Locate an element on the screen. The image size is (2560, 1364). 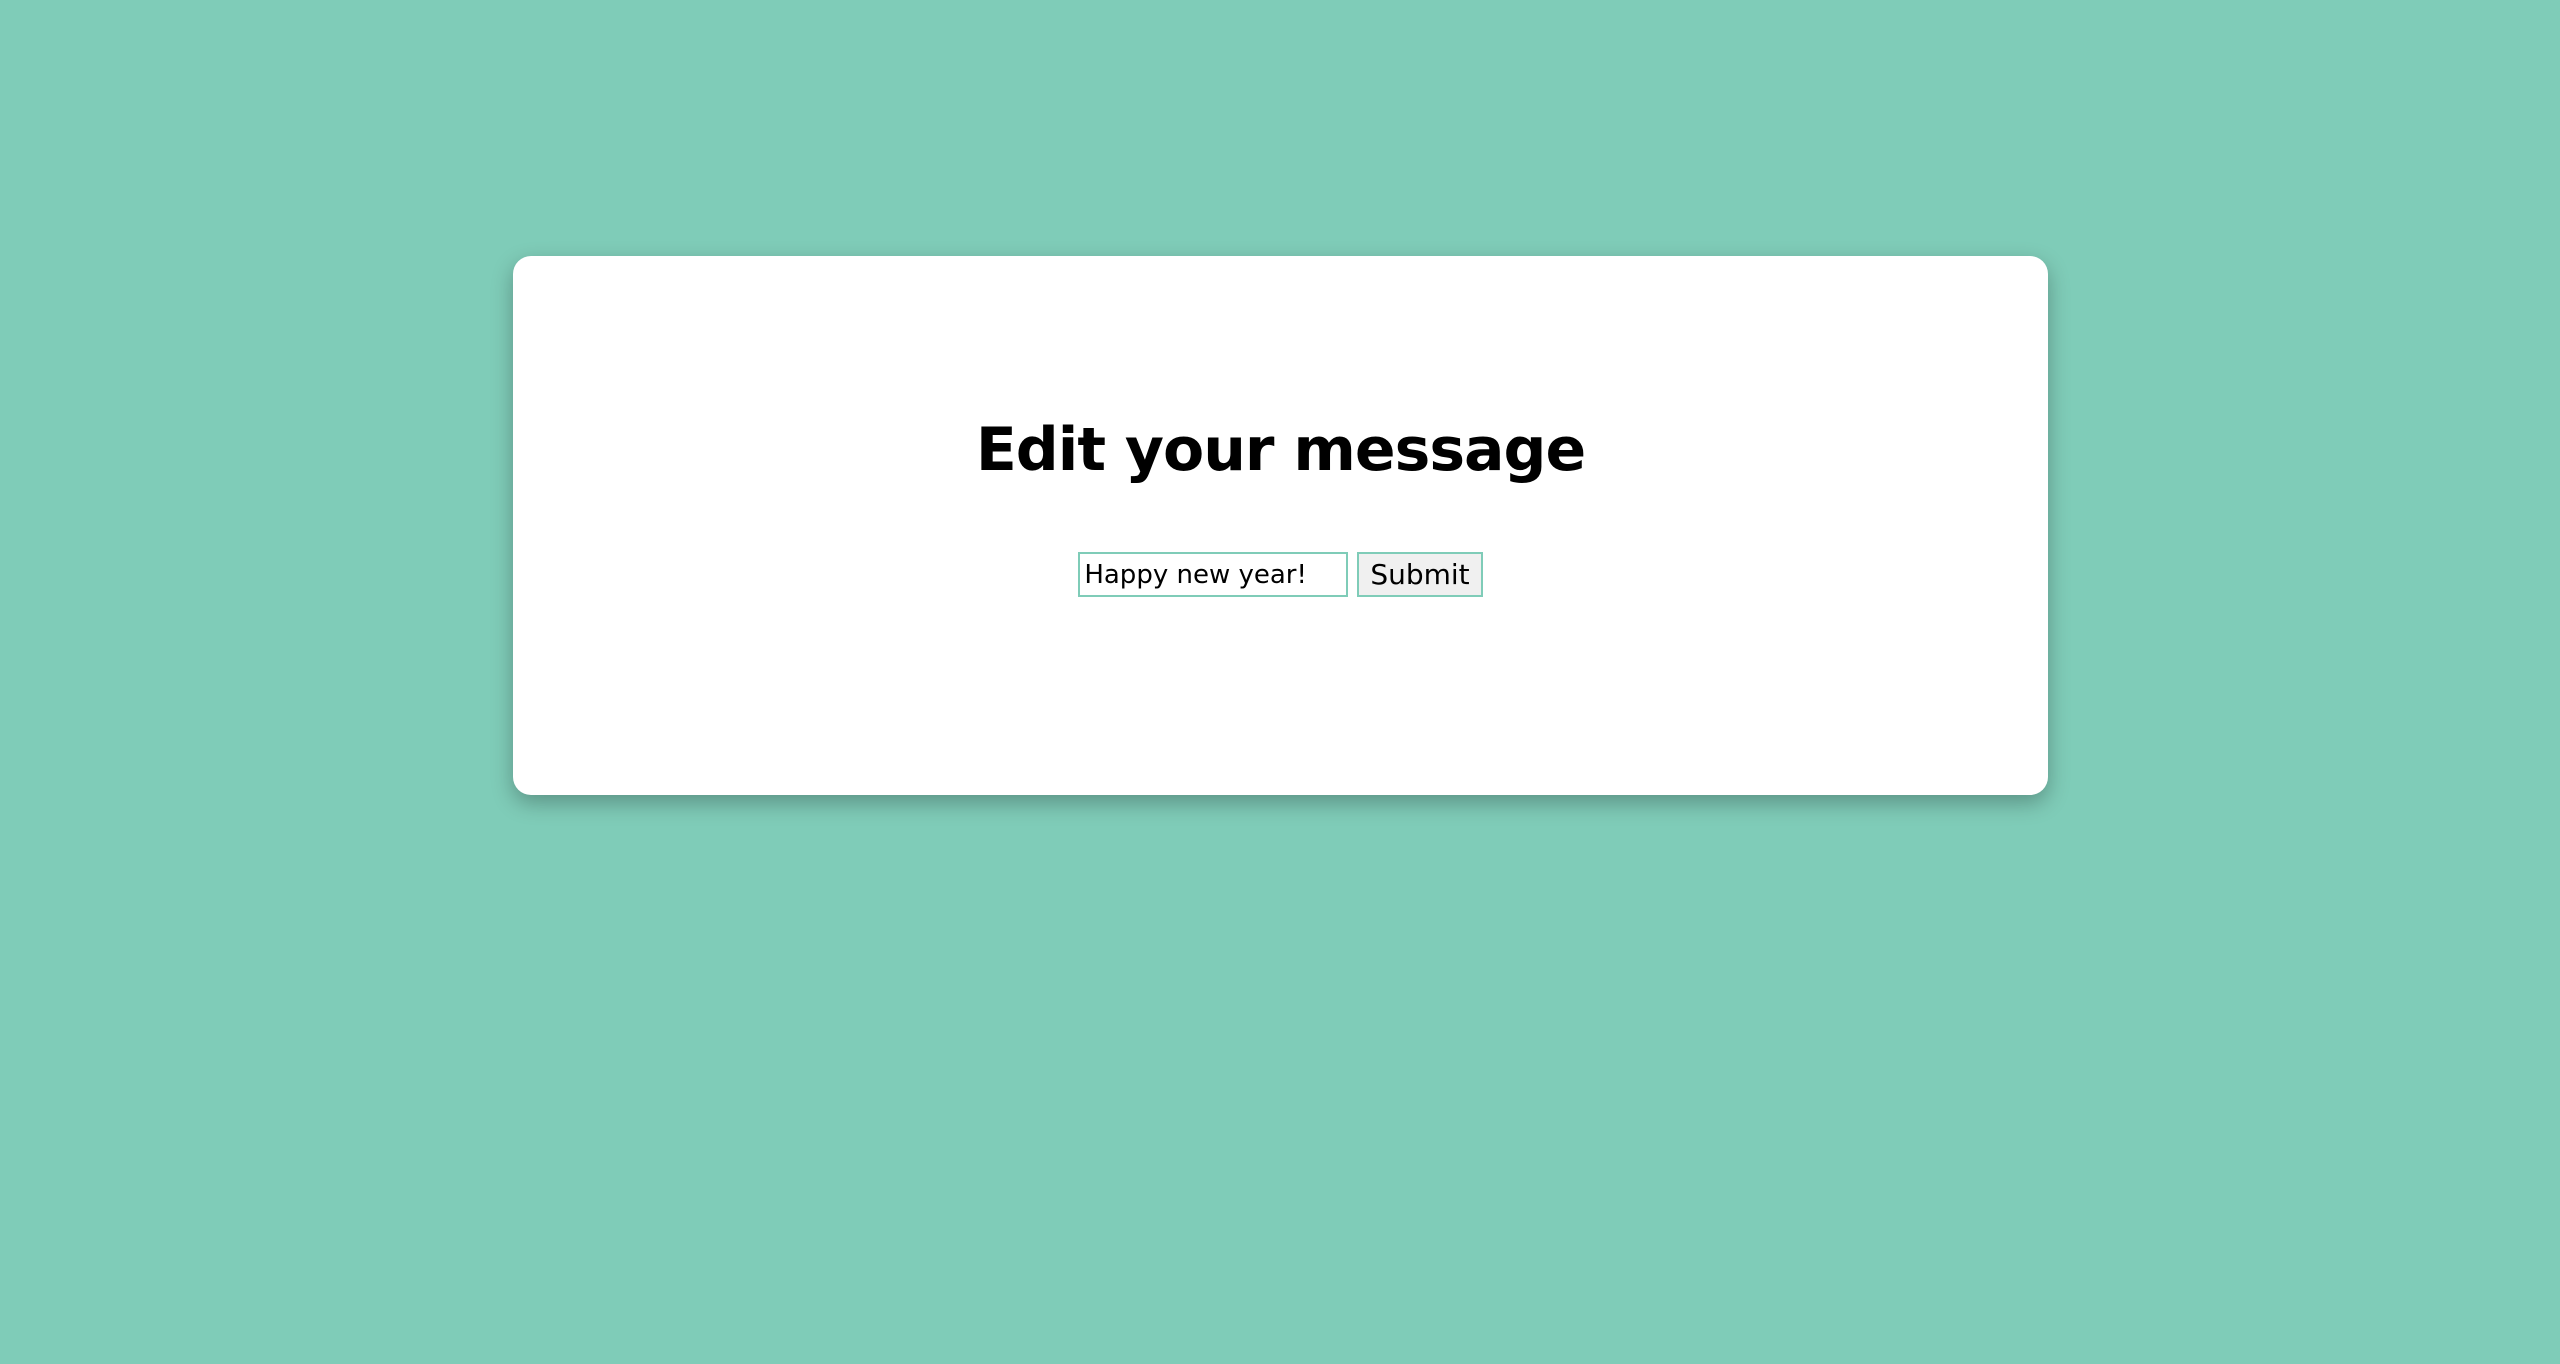
edit-message-form: Submit is located at coordinates (1280, 574).